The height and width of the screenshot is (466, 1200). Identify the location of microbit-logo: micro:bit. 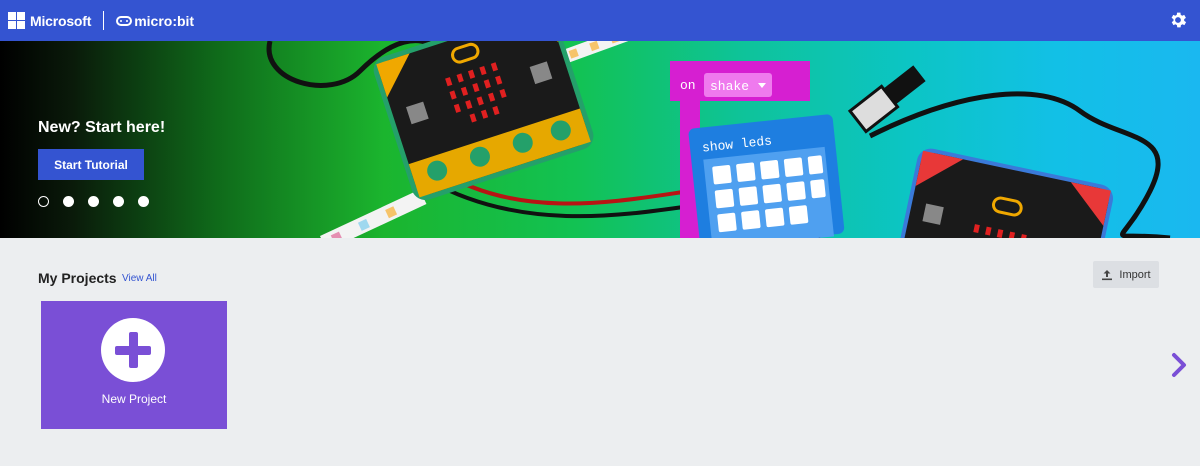
(155, 21).